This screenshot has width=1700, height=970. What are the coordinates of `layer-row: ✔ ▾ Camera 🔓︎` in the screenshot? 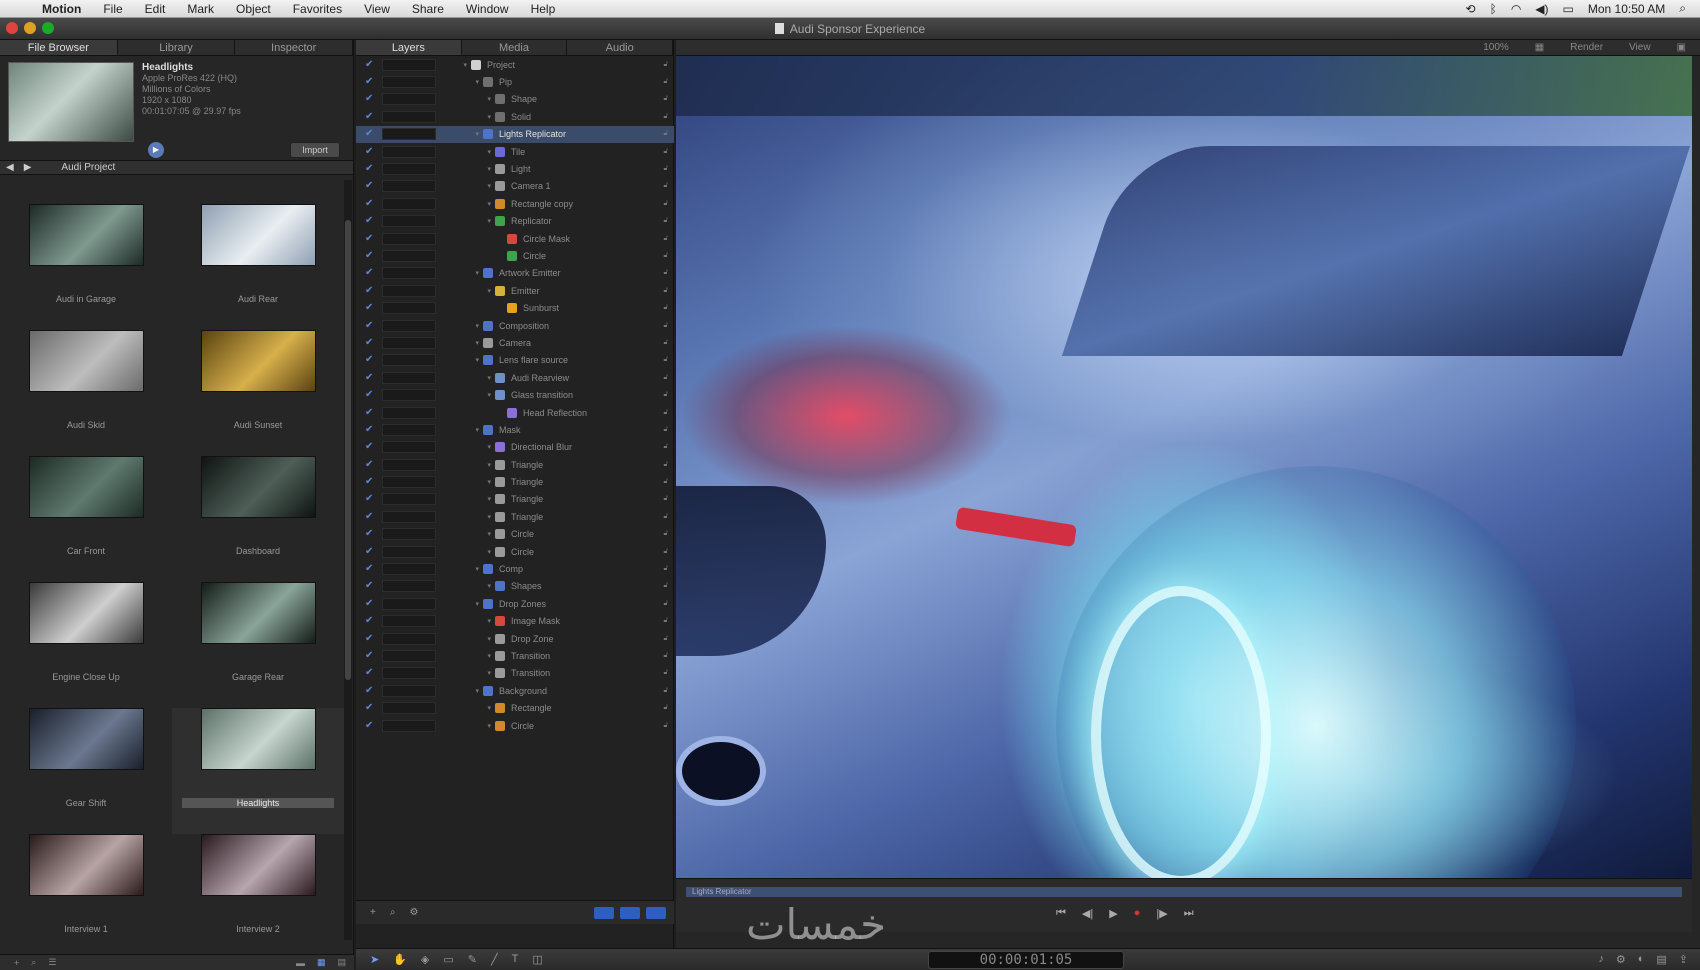 It's located at (515, 342).